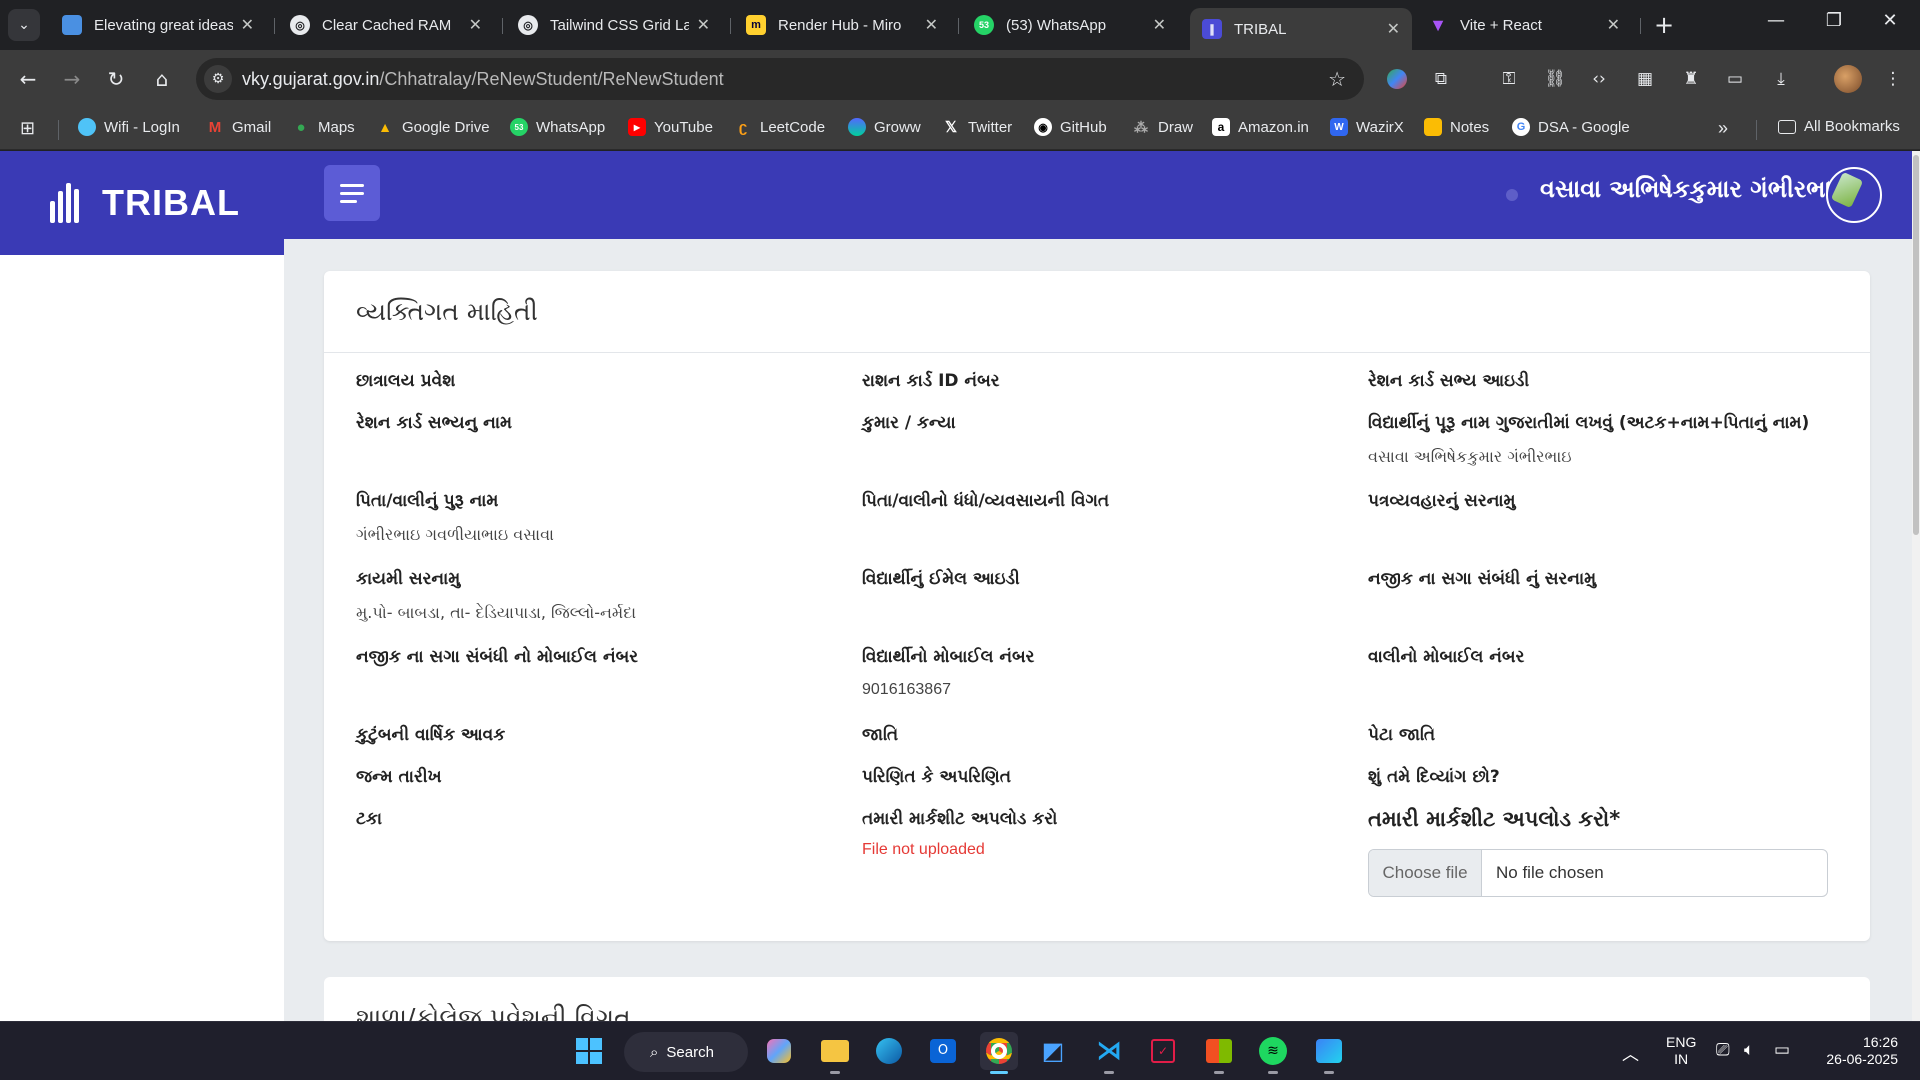  What do you see at coordinates (1162, 127) in the screenshot?
I see `bookmark-draw: ⁂ Draw` at bounding box center [1162, 127].